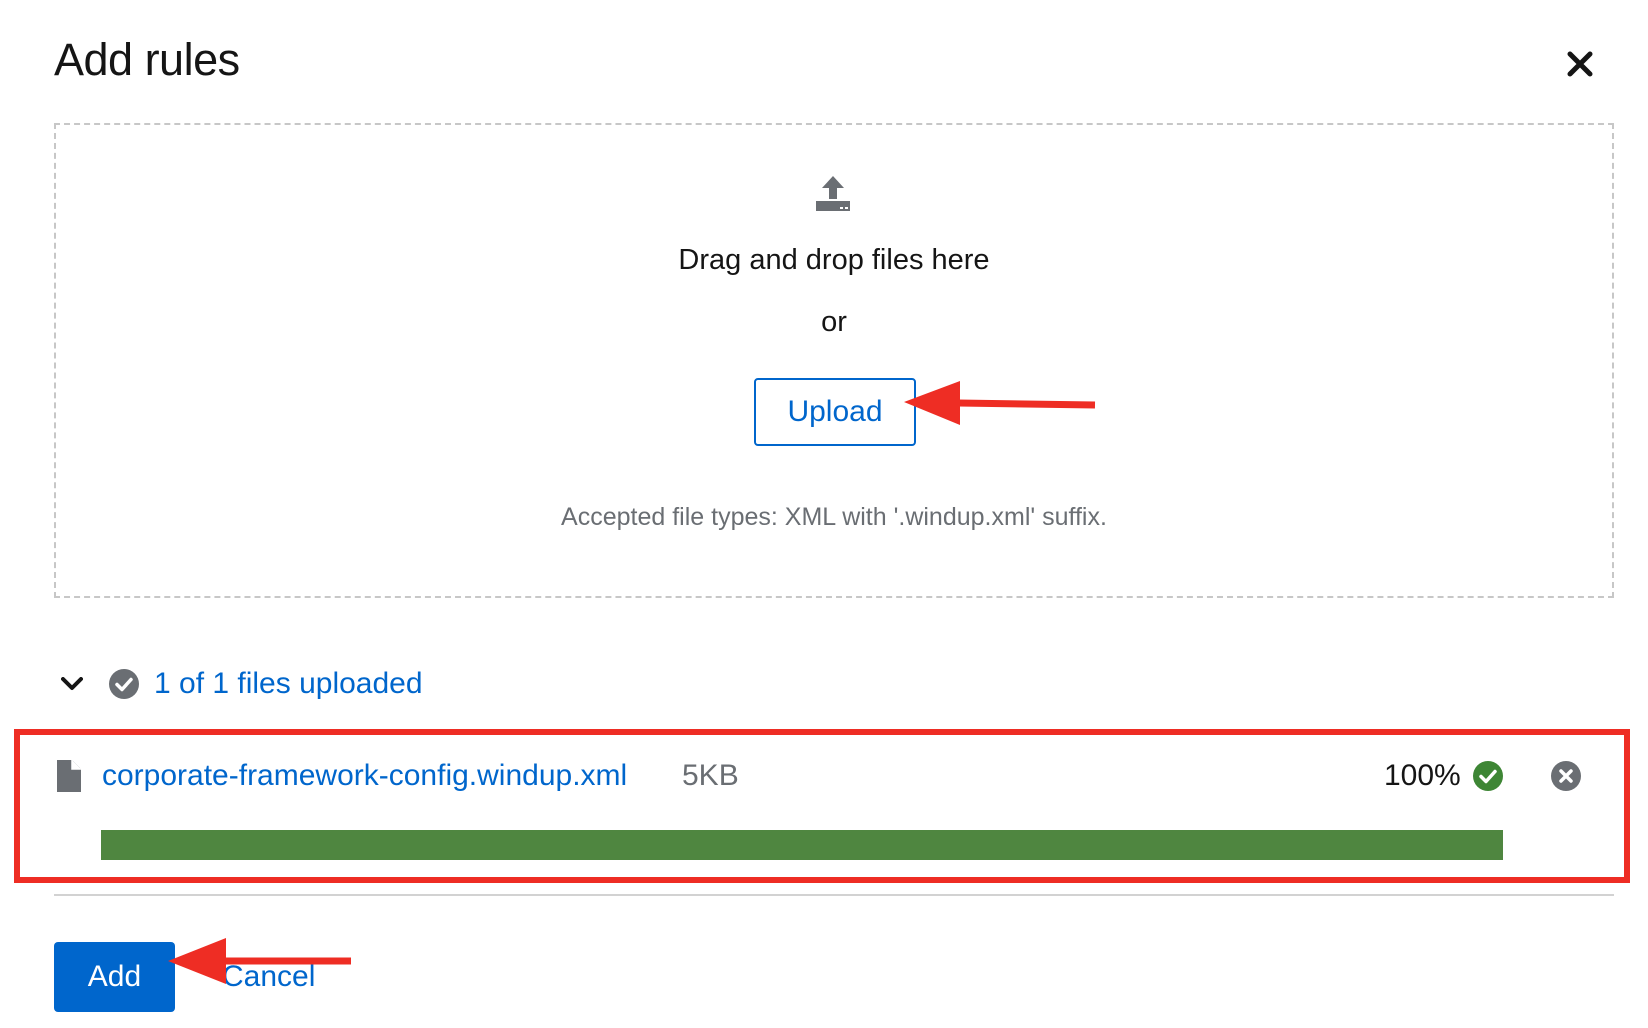  I want to click on annotation-arrow-upload, so click(1000, 403).